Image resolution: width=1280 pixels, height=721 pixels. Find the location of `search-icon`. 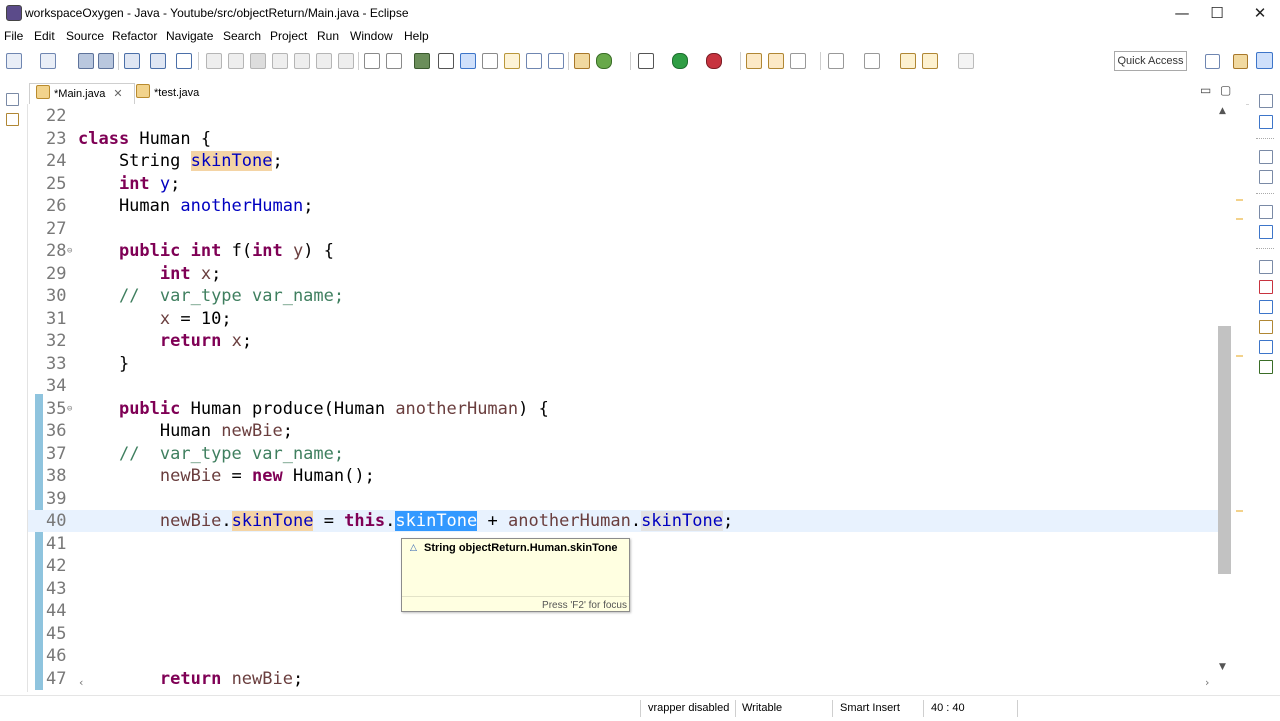

search-icon is located at coordinates (490, 61).